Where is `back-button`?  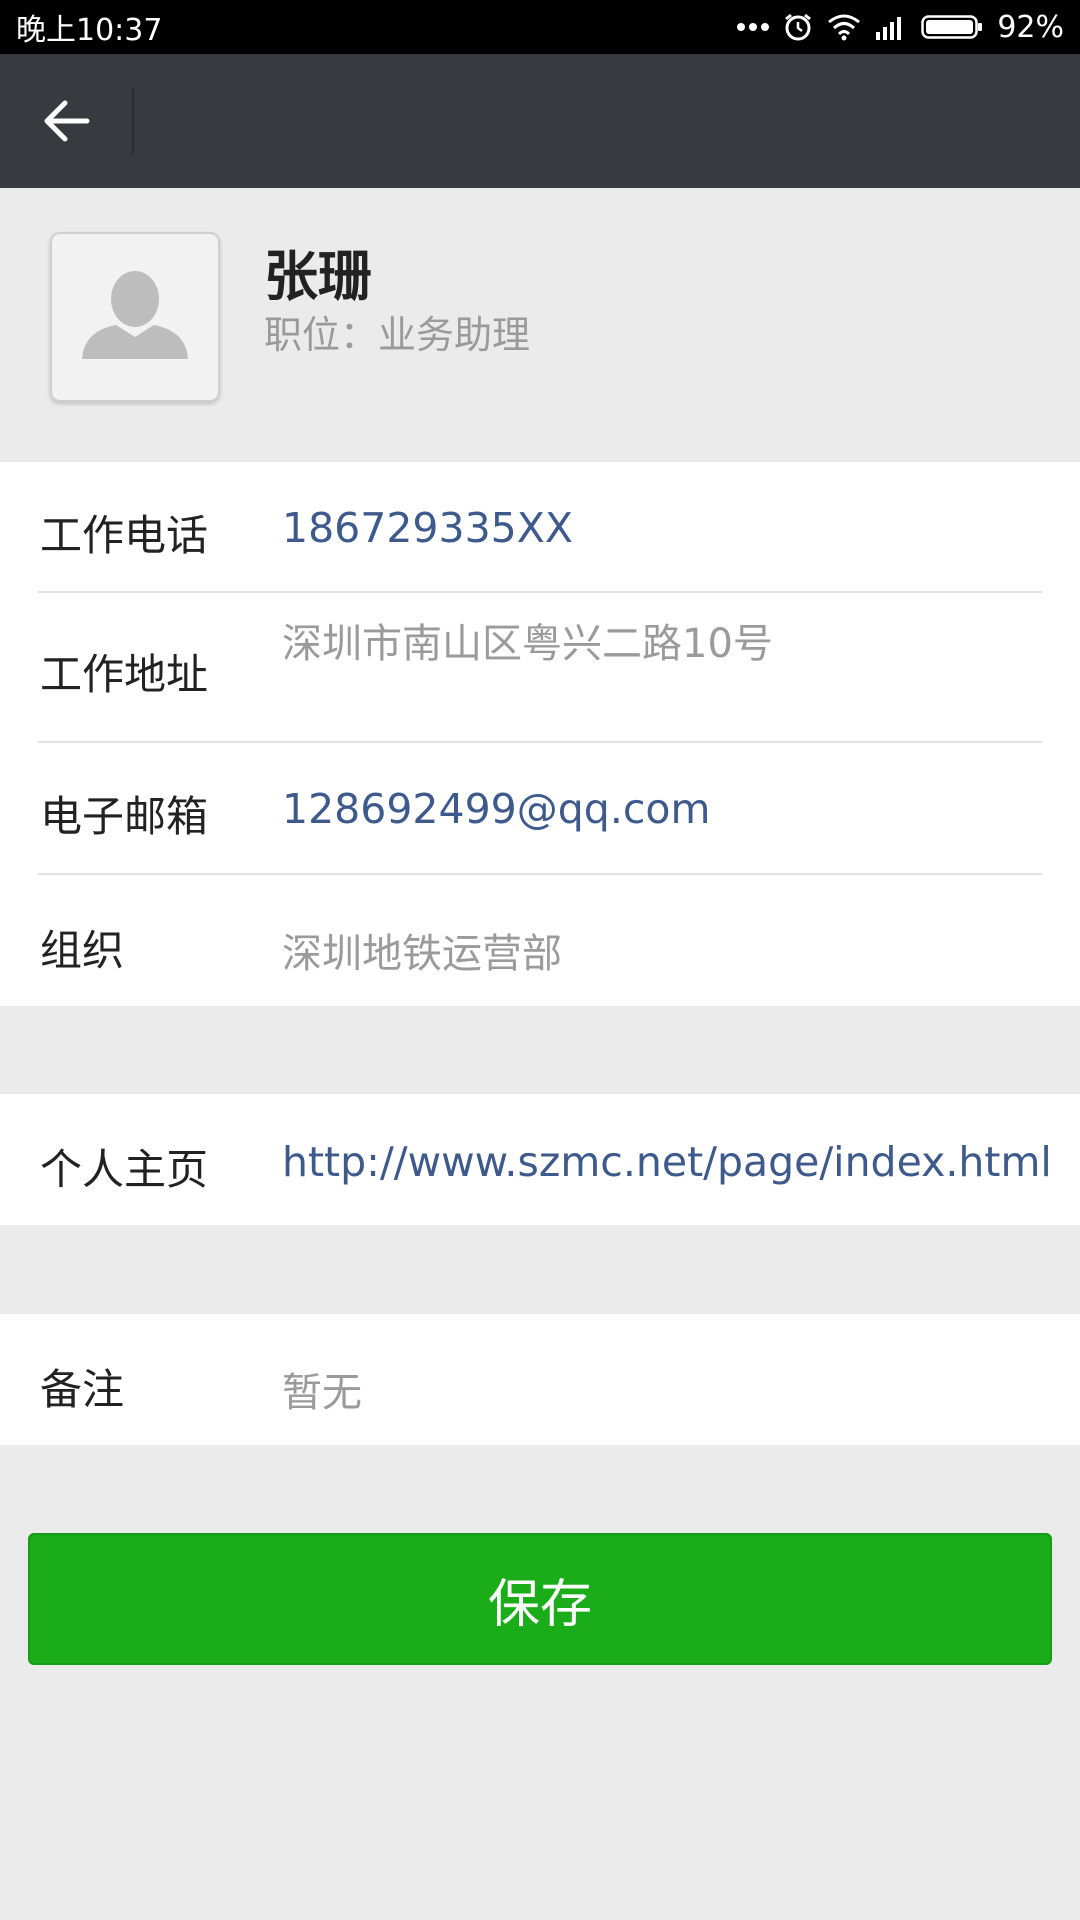 back-button is located at coordinates (66, 121).